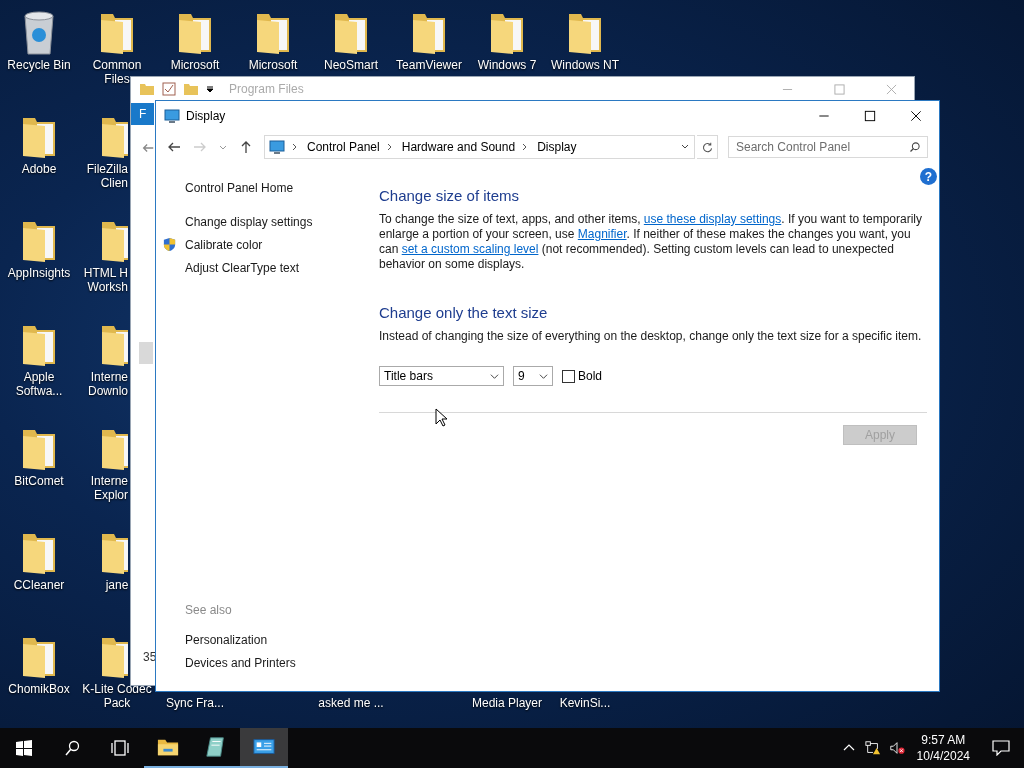 The image size is (1024, 768). I want to click on desktop-icon-label: TeamViewer, so click(429, 65).